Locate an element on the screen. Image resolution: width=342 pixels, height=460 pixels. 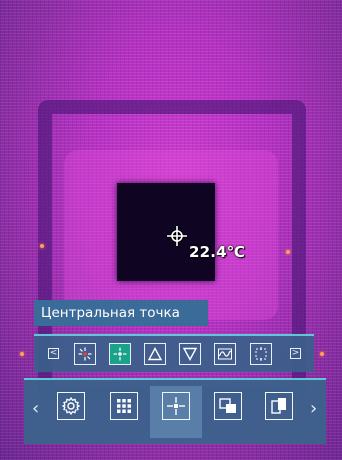
image-mode-button is located at coordinates (279, 406).